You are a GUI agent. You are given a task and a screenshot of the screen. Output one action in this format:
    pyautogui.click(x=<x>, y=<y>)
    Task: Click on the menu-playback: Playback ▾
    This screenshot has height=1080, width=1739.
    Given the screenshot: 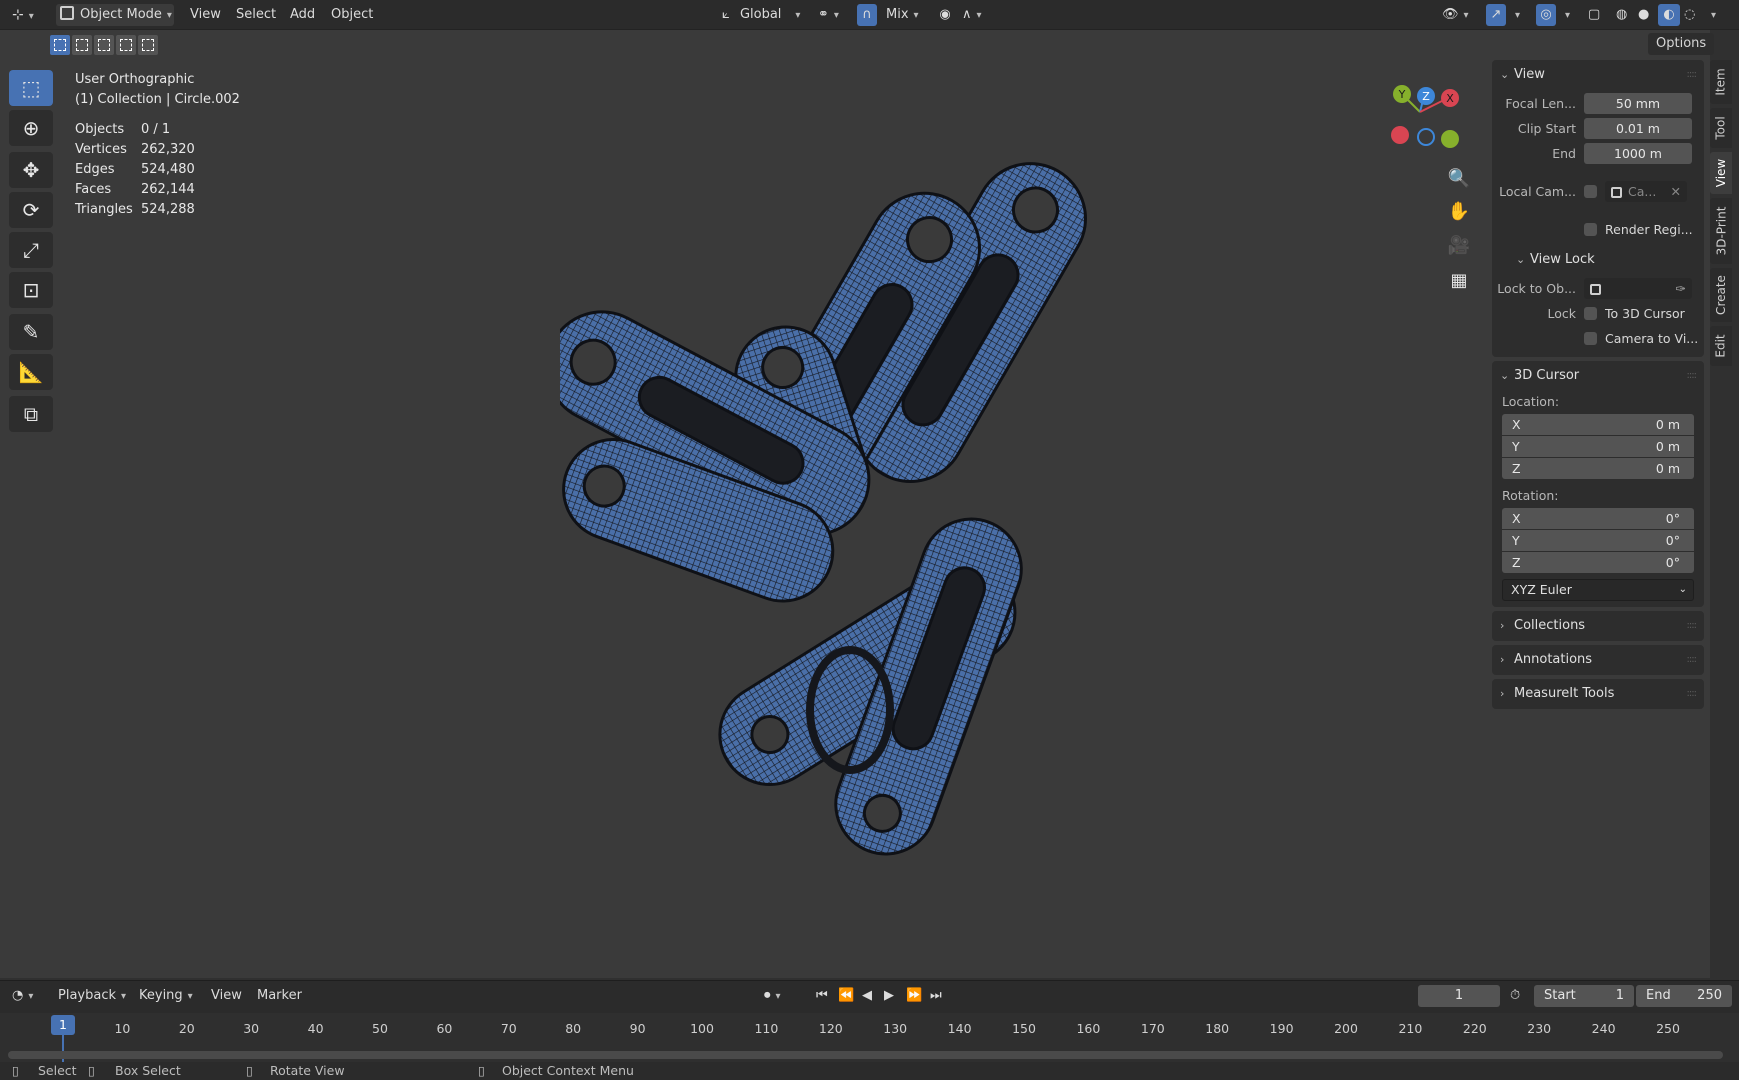 What is the action you would take?
    pyautogui.click(x=92, y=996)
    